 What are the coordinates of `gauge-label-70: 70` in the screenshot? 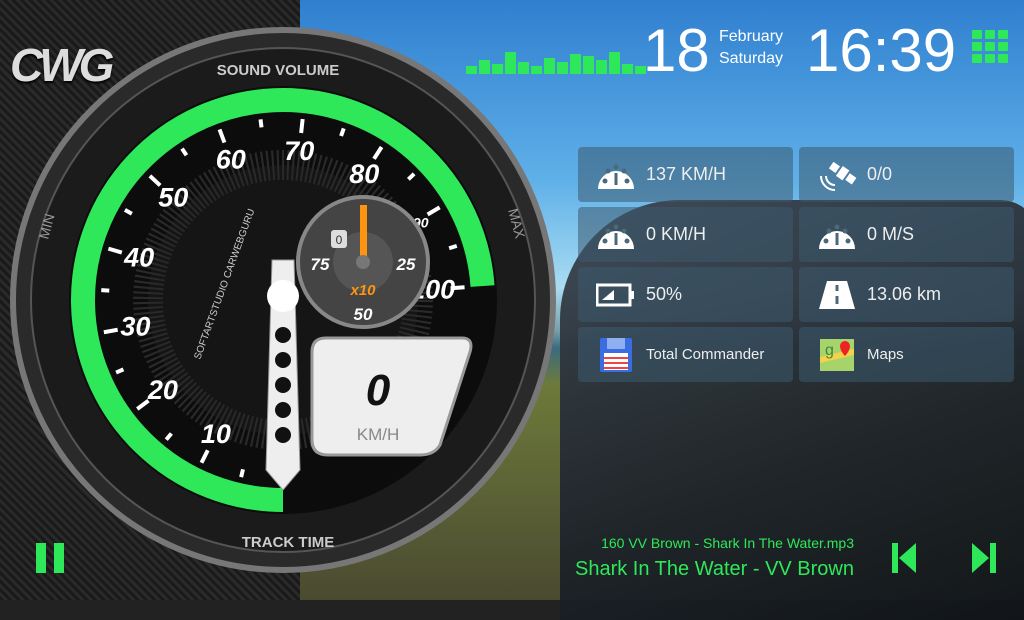 It's located at (299, 151).